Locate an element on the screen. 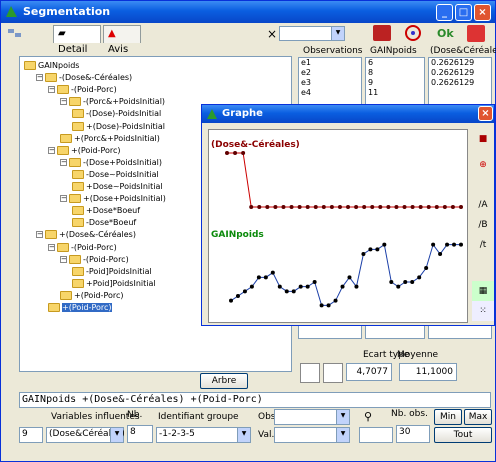  minimize-button: _ is located at coordinates (444, 12).